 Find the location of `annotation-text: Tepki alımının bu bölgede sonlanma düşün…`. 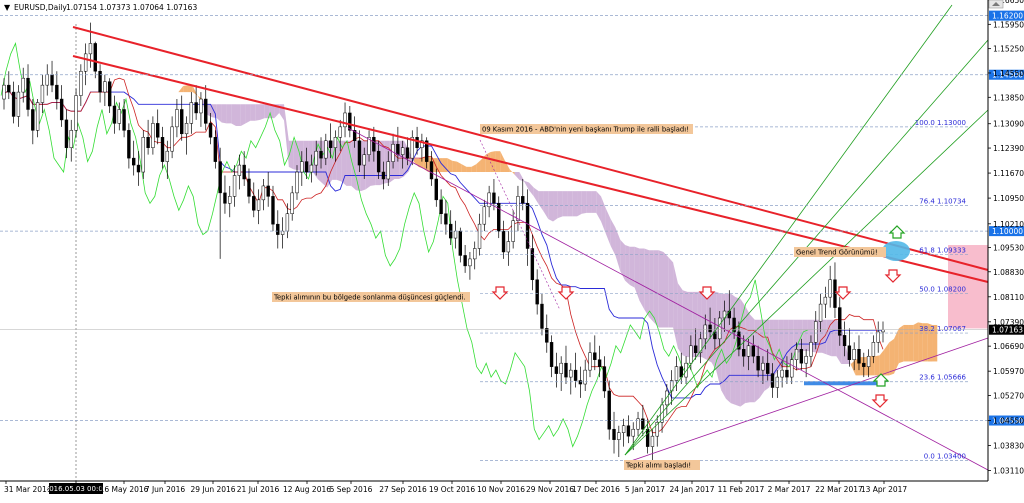

annotation-text: Tepki alımının bu bölgede sonlanma düşün… is located at coordinates (369, 298).